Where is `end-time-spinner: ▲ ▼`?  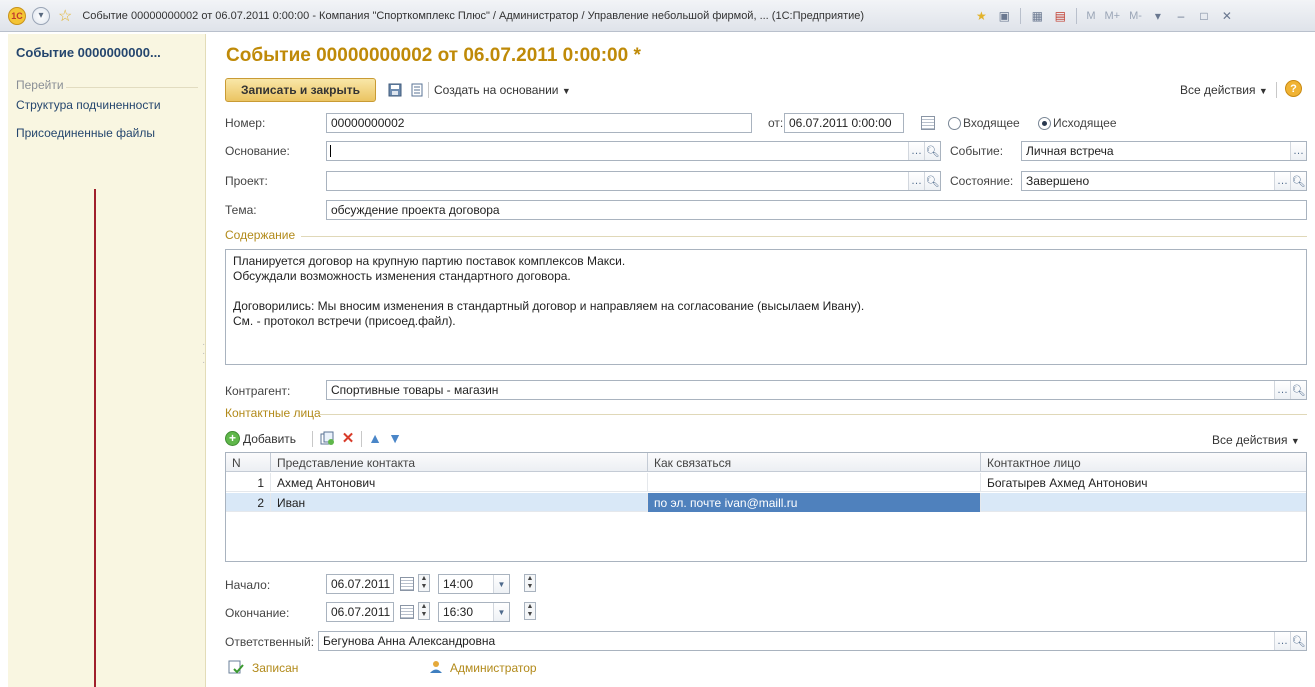
end-time-spinner: ▲ ▼ is located at coordinates (530, 611).